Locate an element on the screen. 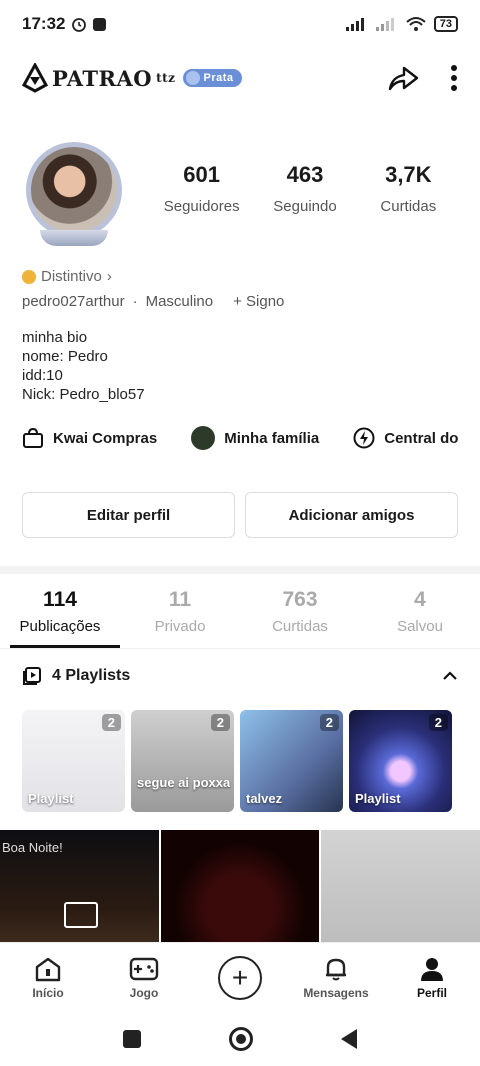  nav-profile: Perfil is located at coordinates (432, 978).